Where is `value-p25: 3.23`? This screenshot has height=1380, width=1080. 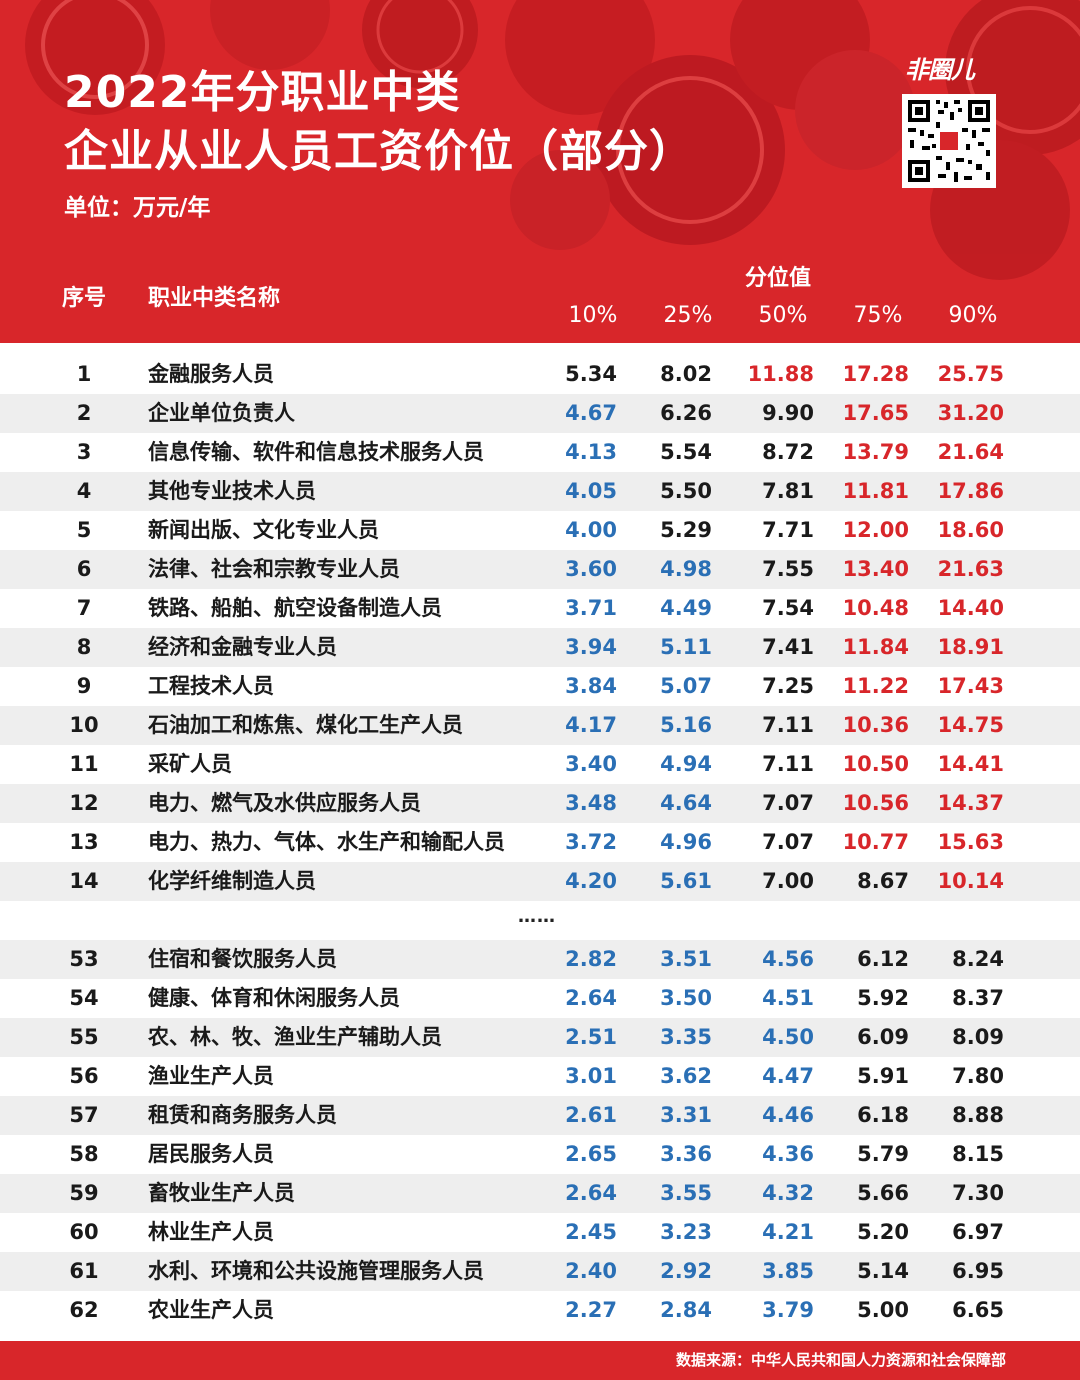 value-p25: 3.23 is located at coordinates (686, 1232).